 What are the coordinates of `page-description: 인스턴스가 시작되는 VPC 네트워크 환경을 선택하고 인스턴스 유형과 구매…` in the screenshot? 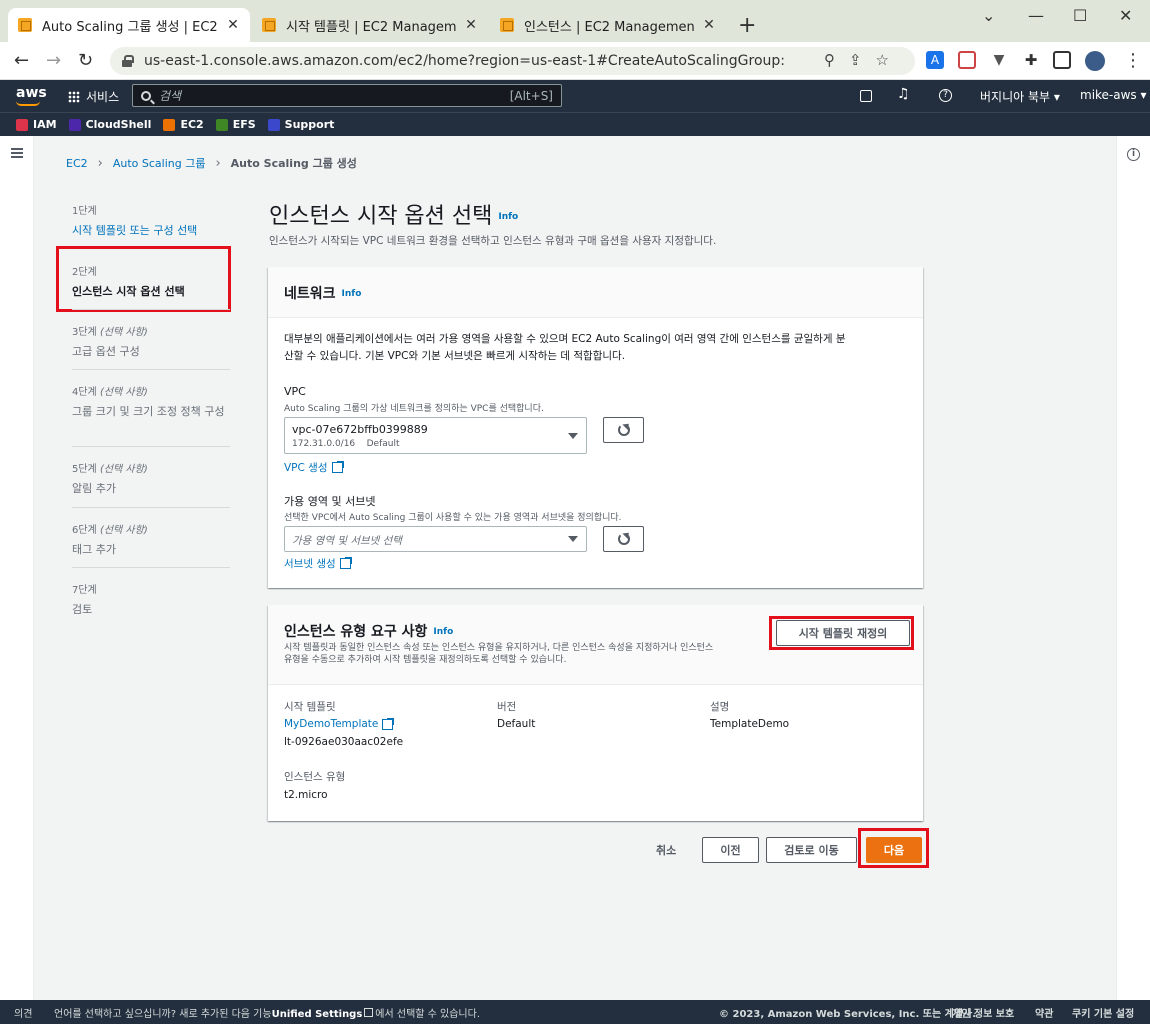 It's located at (493, 241).